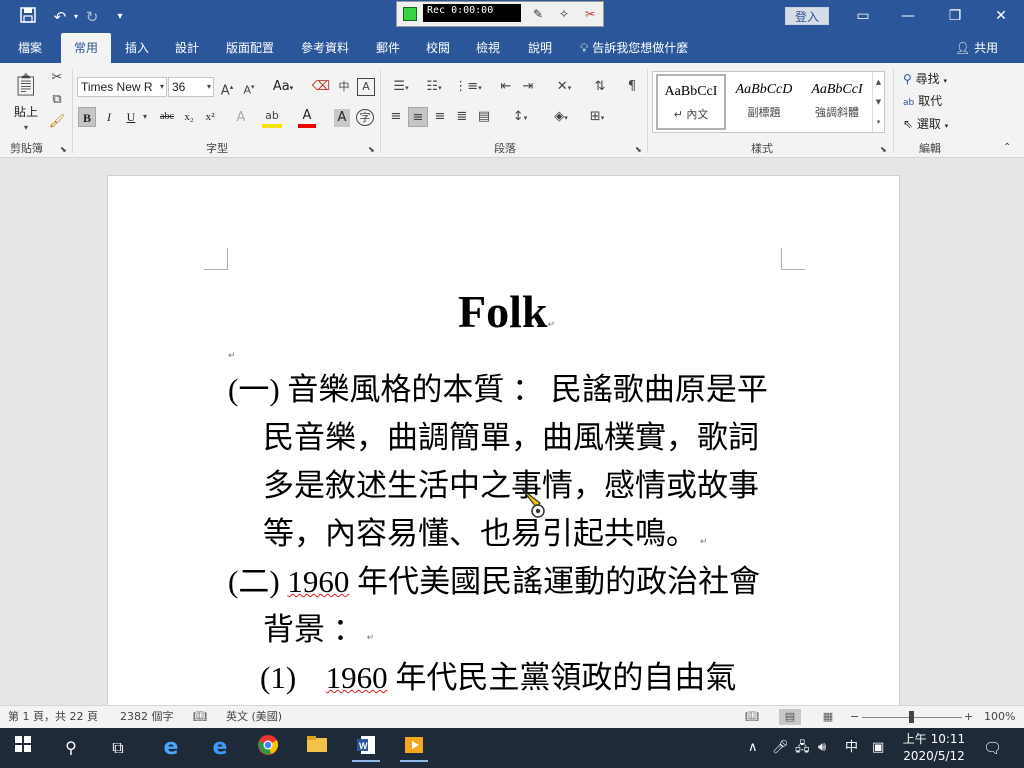 This screenshot has width=1024, height=768. I want to click on notification-icon: 🗨︎, so click(992, 748).